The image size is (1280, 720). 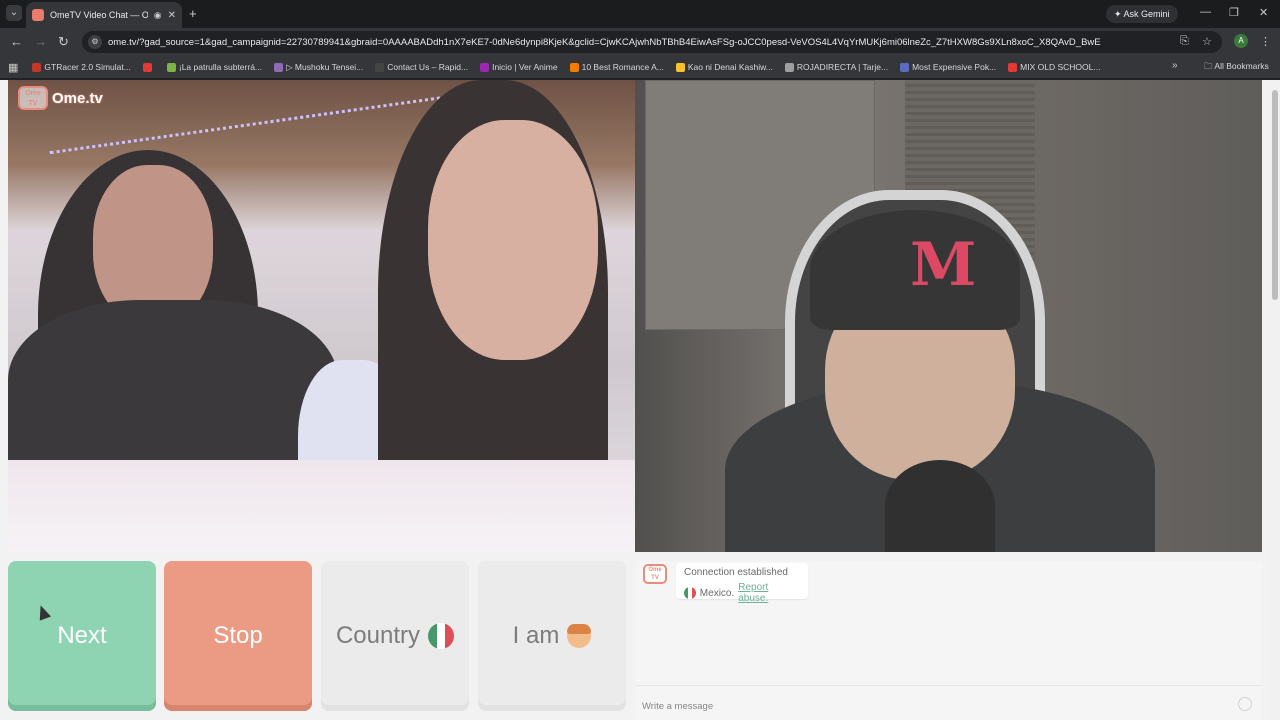 I want to click on forward-icon: →, so click(x=40, y=41).